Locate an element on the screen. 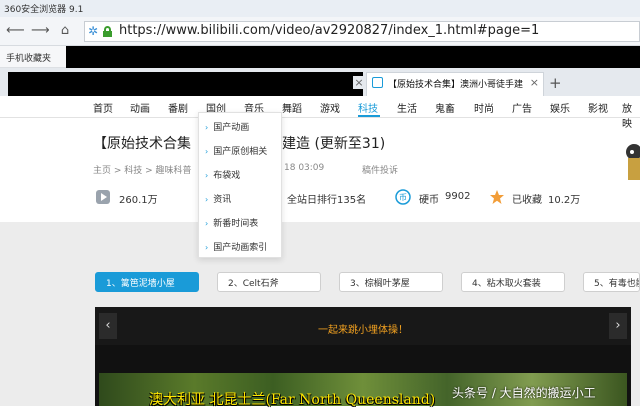  part-item: 5、有毒也能 is located at coordinates (611, 282).